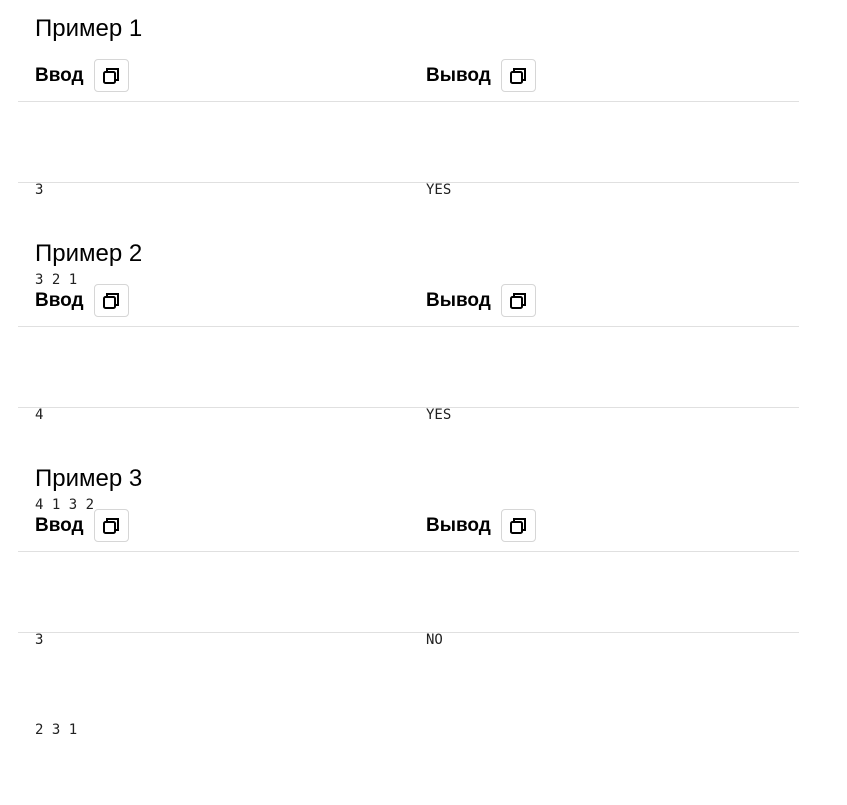  I want to click on input-data: 3 2 3 1, so click(56, 685).